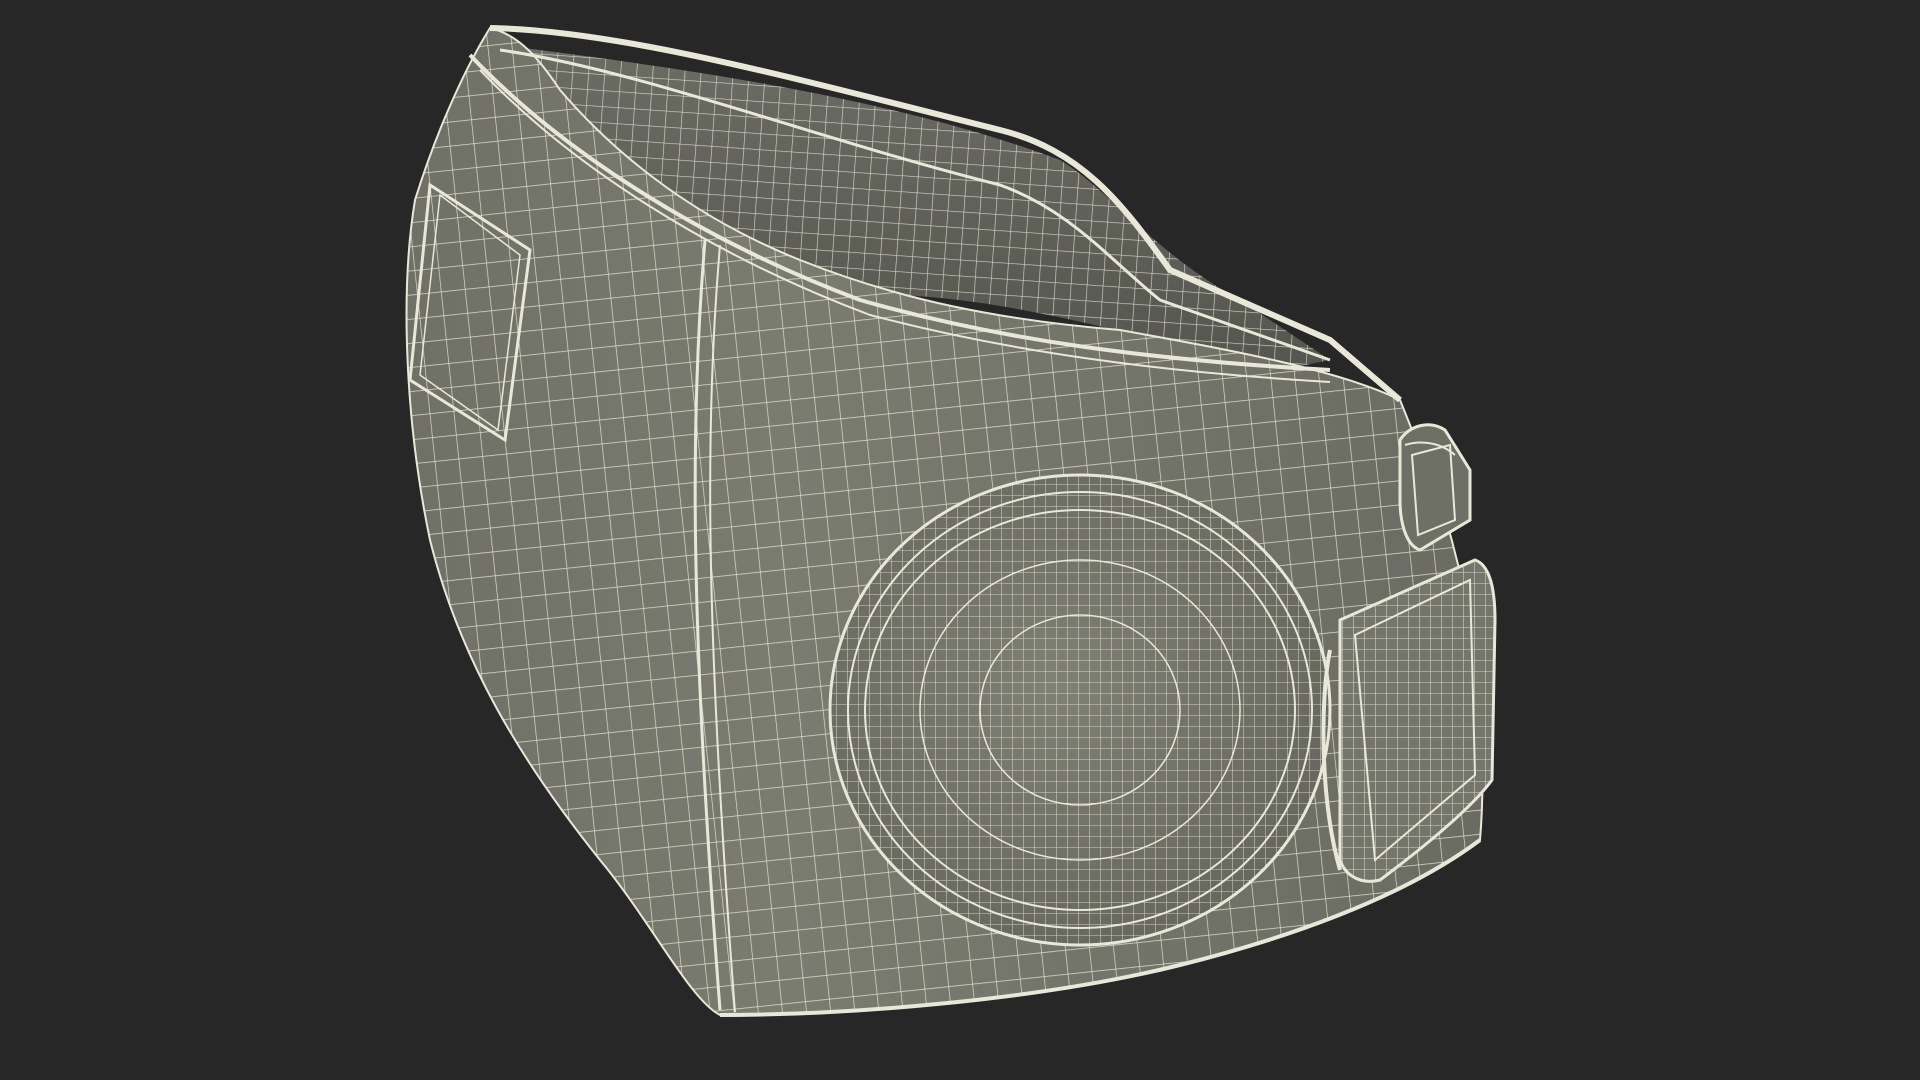  What do you see at coordinates (1435, 487) in the screenshot?
I see `buckle` at bounding box center [1435, 487].